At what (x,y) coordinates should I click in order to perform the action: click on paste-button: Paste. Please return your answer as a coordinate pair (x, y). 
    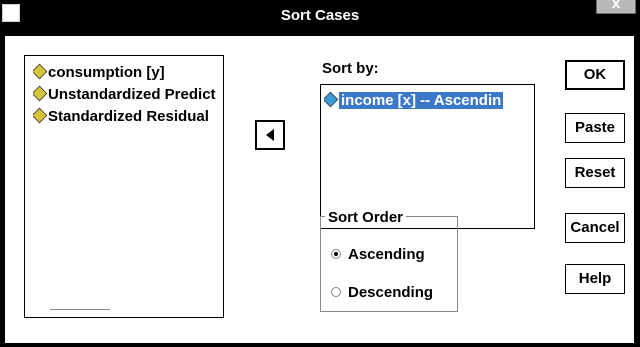
    Looking at the image, I should click on (595, 128).